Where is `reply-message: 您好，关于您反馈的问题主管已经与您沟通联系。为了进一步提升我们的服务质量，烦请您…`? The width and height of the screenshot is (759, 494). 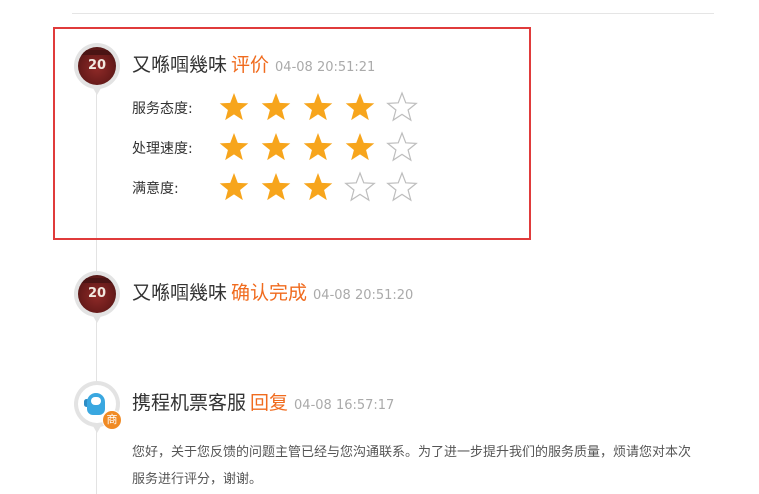
reply-message: 您好，关于您反馈的问题主管已经与您沟通联系。为了进一步提升我们的服务质量，烦请您… is located at coordinates (412, 466).